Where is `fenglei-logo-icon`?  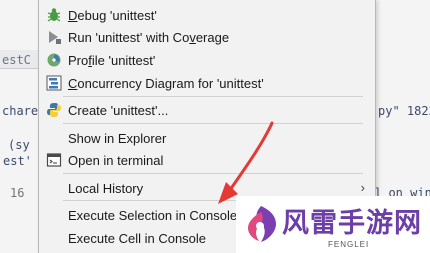 fenglei-logo-icon is located at coordinates (262, 224).